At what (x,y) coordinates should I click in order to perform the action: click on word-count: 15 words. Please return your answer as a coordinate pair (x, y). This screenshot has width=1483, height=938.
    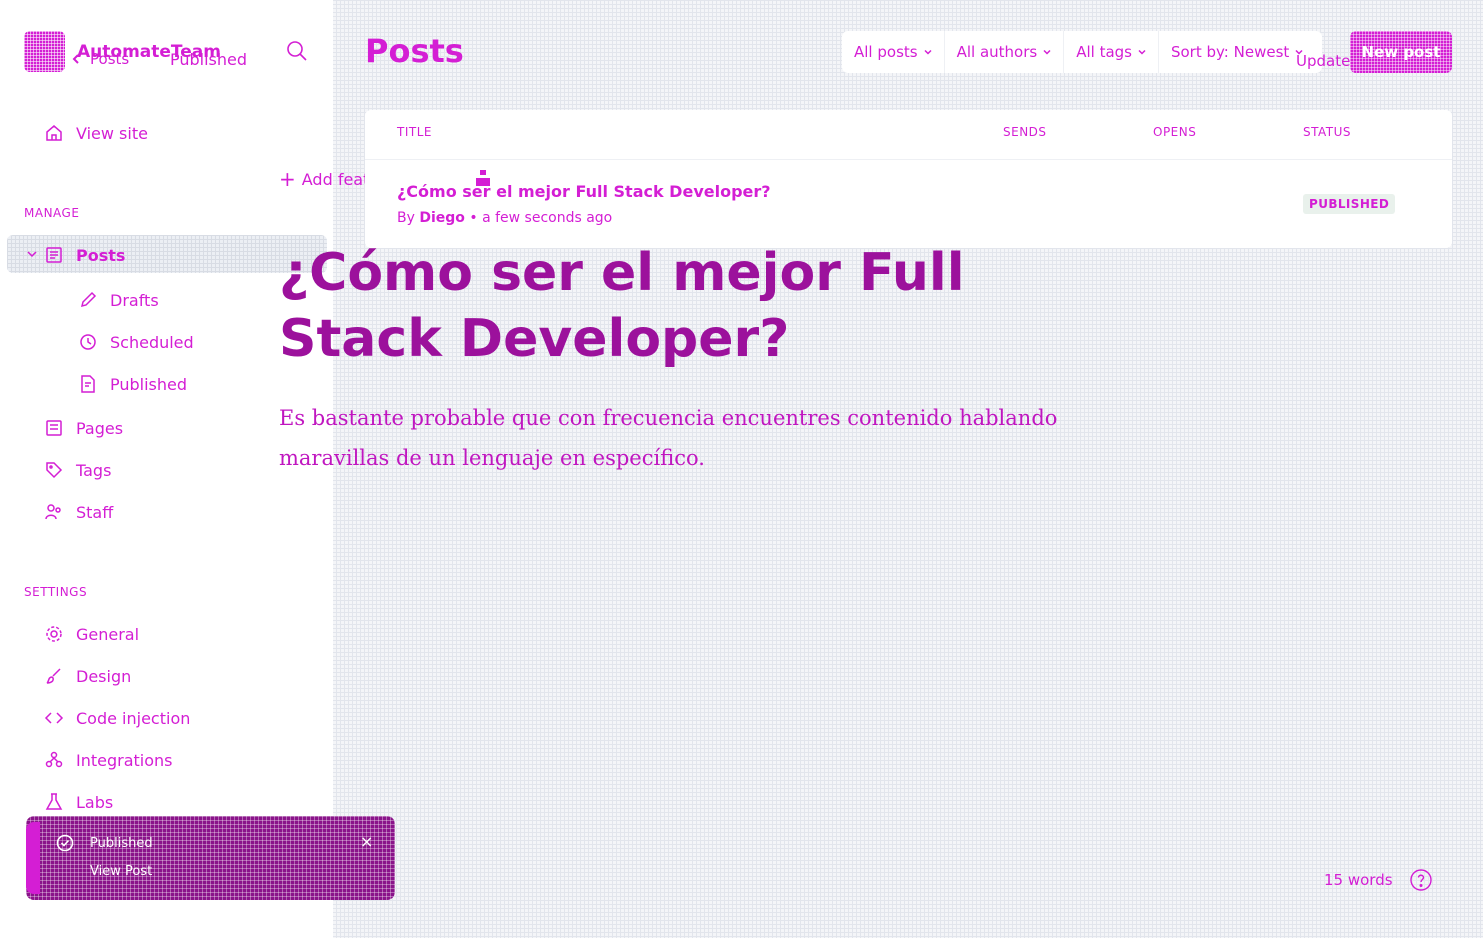
    Looking at the image, I should click on (1358, 880).